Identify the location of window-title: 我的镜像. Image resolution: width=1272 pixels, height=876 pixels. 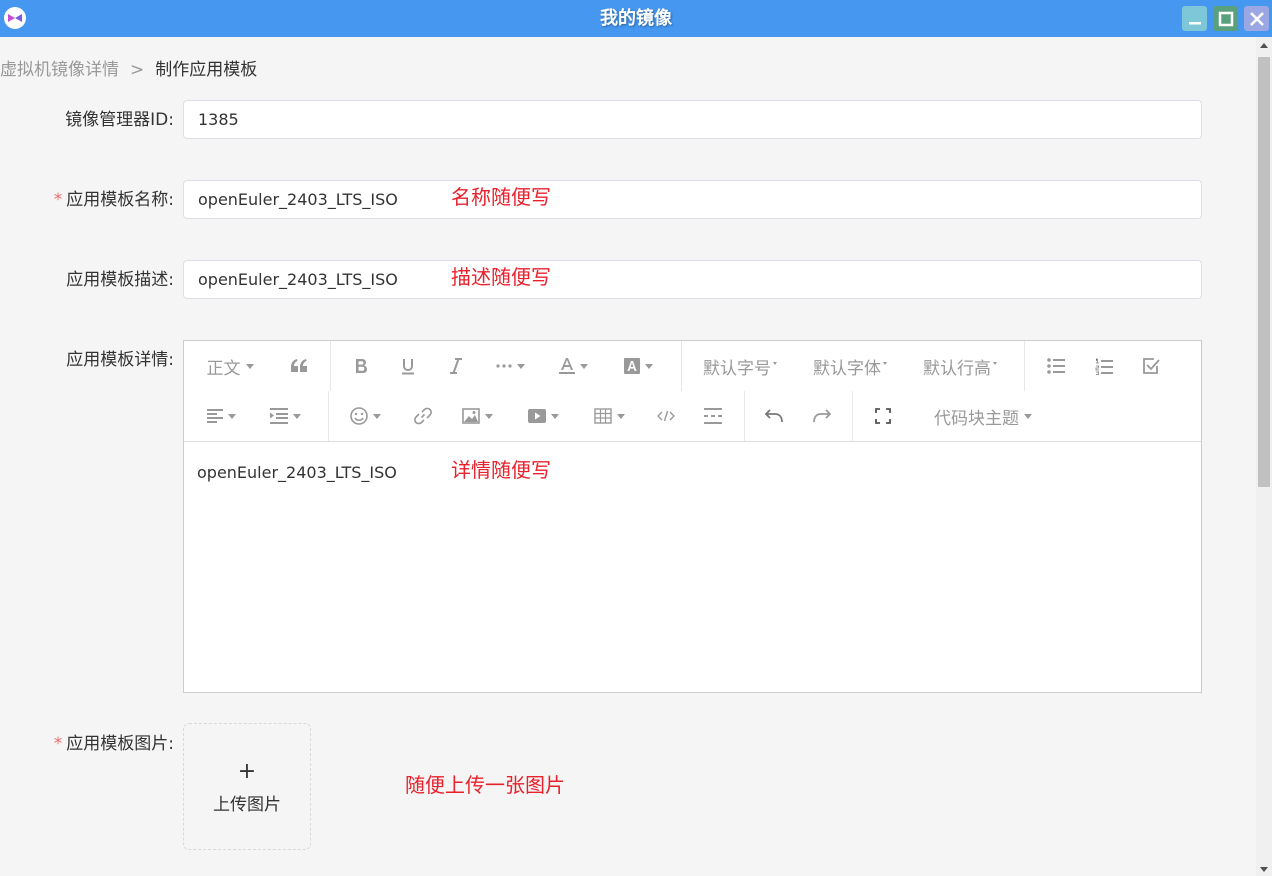
(636, 18).